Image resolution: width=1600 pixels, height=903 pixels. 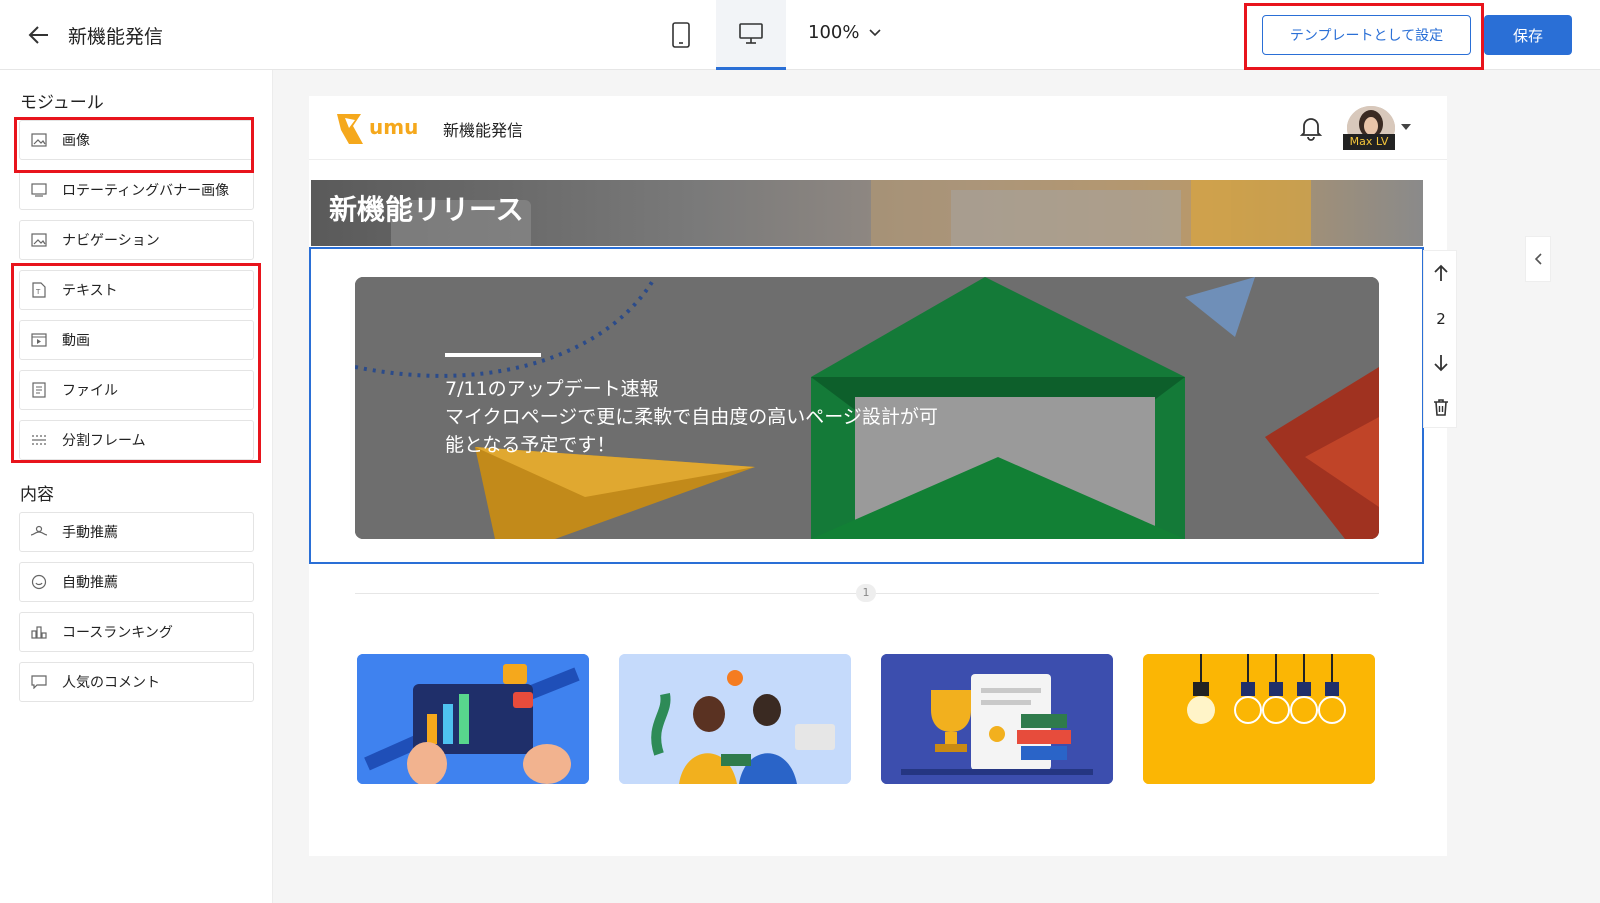 What do you see at coordinates (76, 341) in the screenshot?
I see `module-item-label: 動画` at bounding box center [76, 341].